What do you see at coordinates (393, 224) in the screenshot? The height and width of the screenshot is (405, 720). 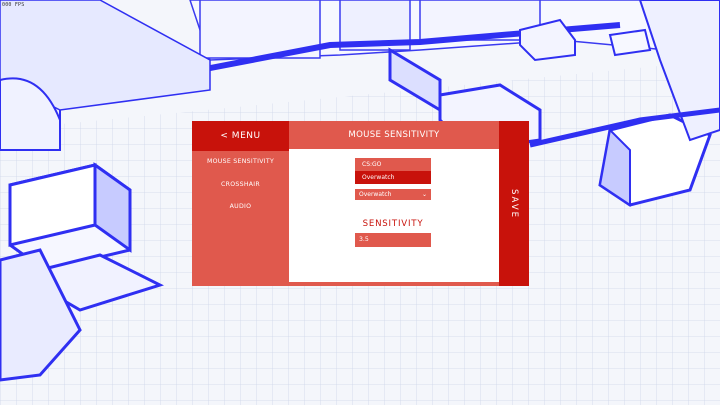 I see `sensitivity-label: SENSITIVITY` at bounding box center [393, 224].